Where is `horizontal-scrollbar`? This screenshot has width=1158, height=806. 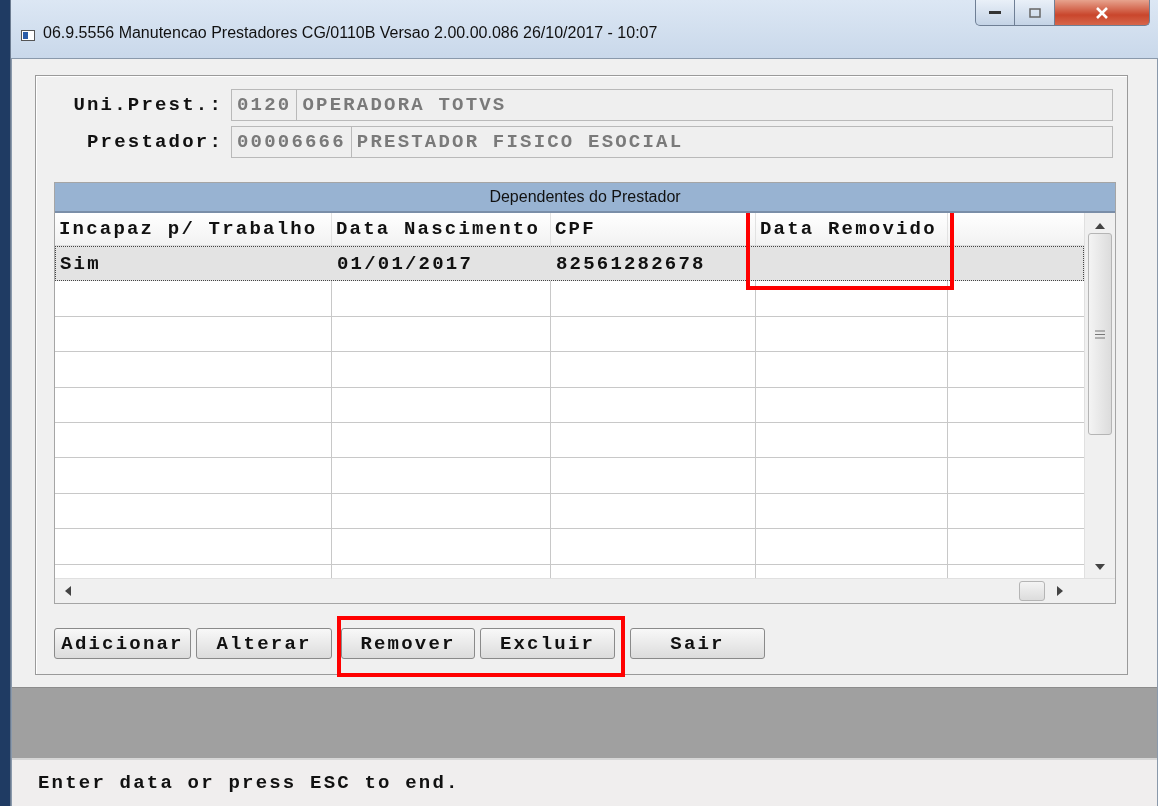
horizontal-scrollbar is located at coordinates (585, 590).